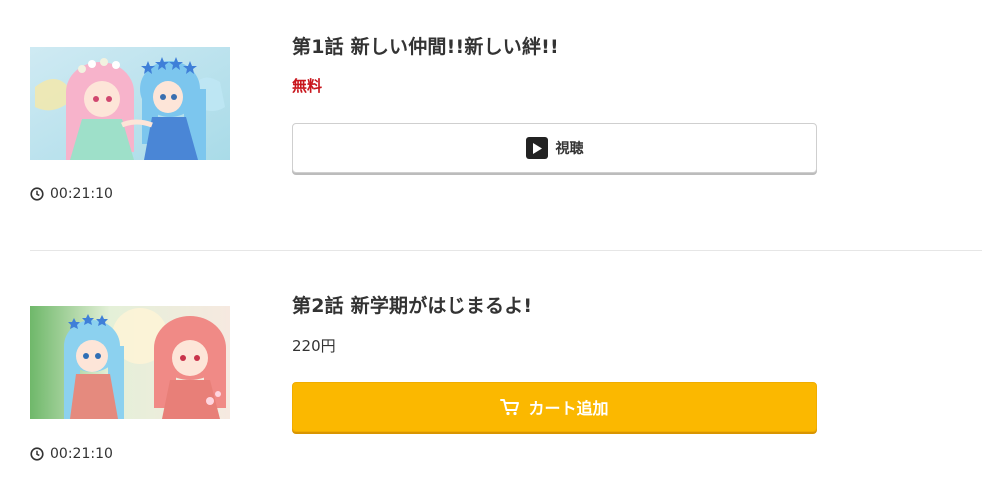 Image resolution: width=982 pixels, height=482 pixels. I want to click on episode-price: 220円, so click(314, 346).